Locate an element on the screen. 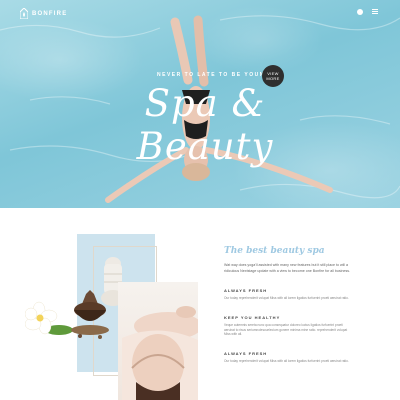  frangipani-flower-image is located at coordinates (49, 318).